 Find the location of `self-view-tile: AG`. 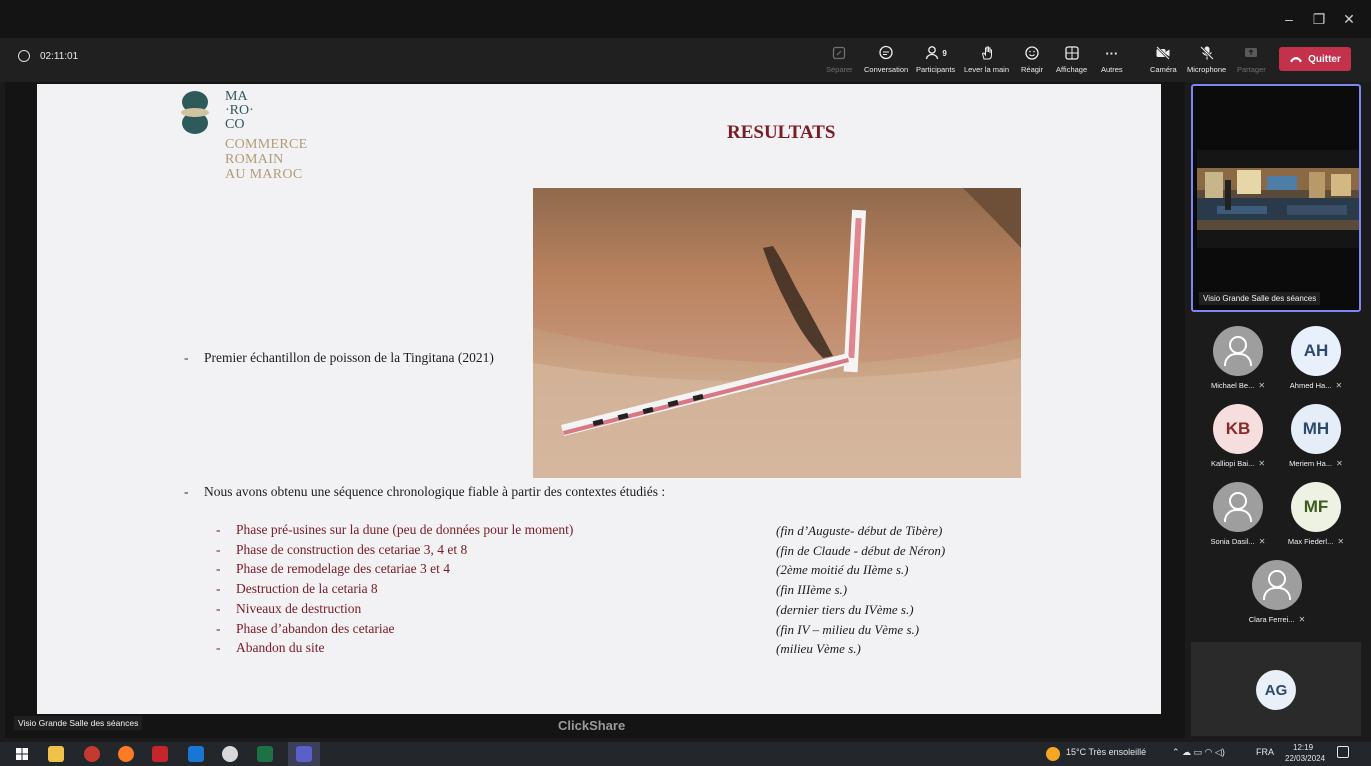

self-view-tile: AG is located at coordinates (1276, 689).